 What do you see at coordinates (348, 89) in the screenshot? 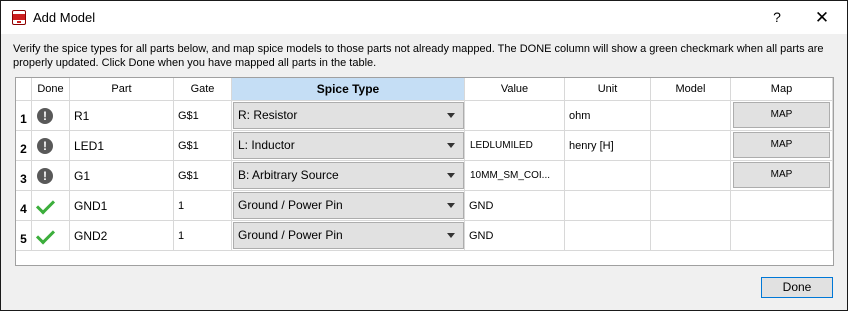
I see `header-spice-type: Spice Type` at bounding box center [348, 89].